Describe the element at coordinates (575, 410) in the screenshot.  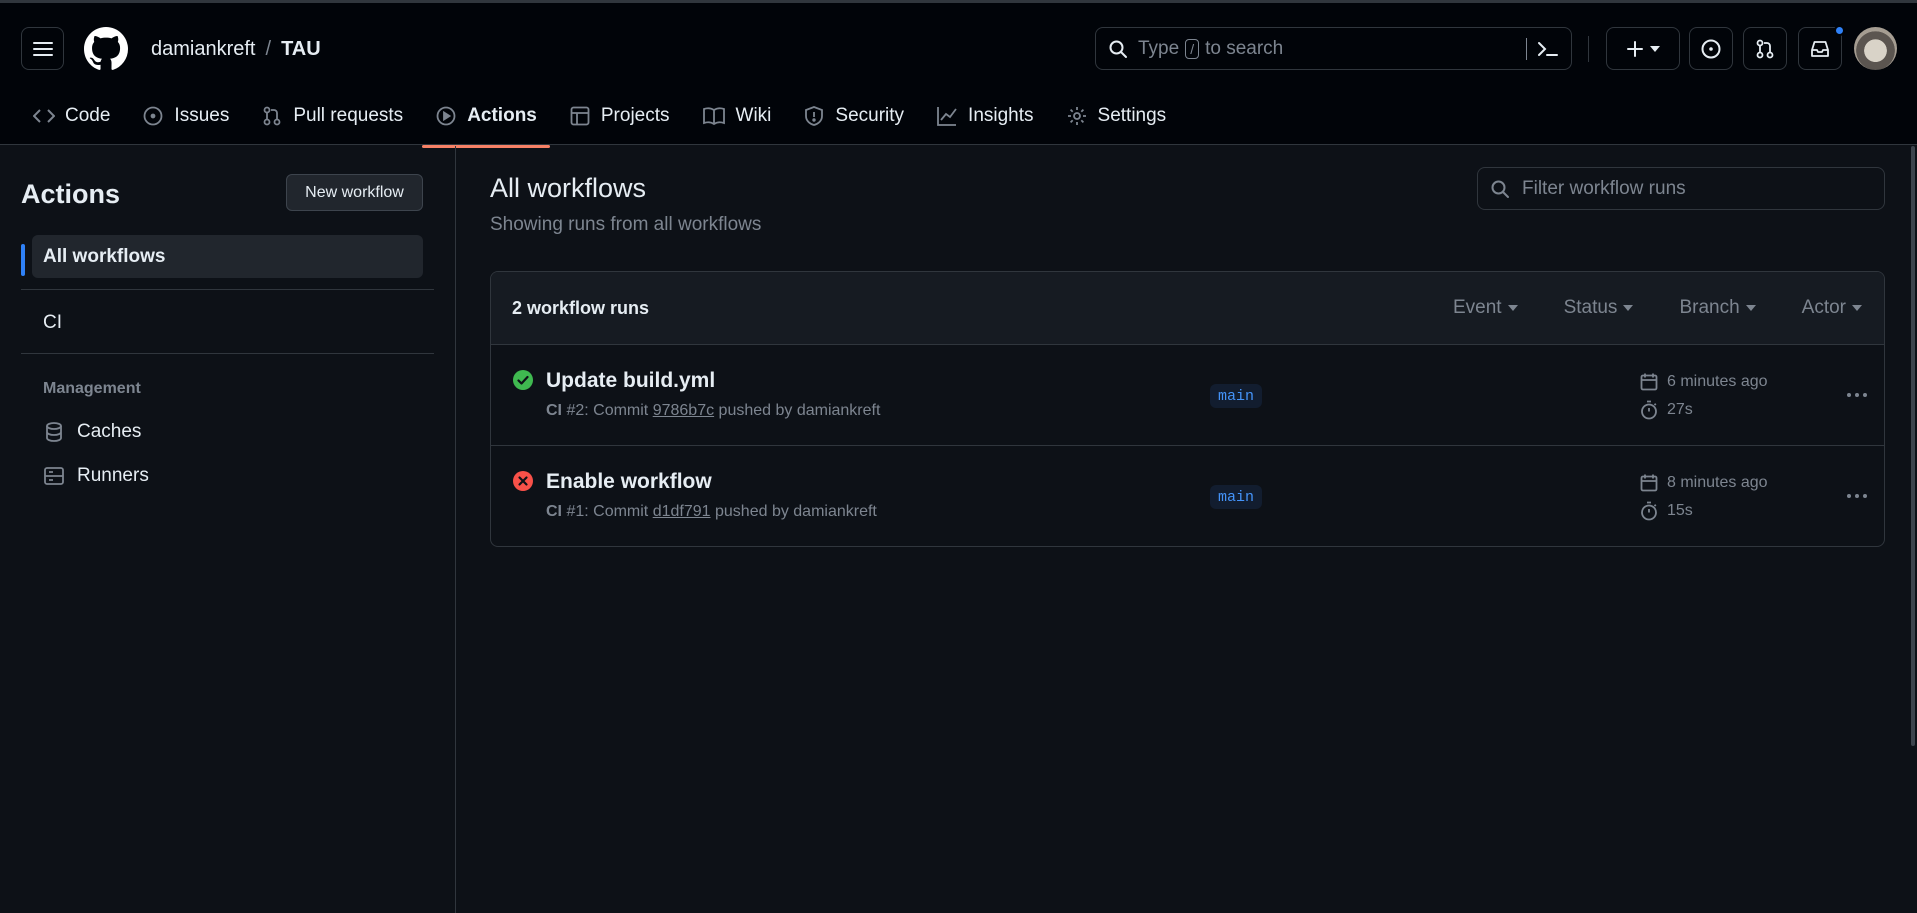
I see `run-number: #2` at that location.